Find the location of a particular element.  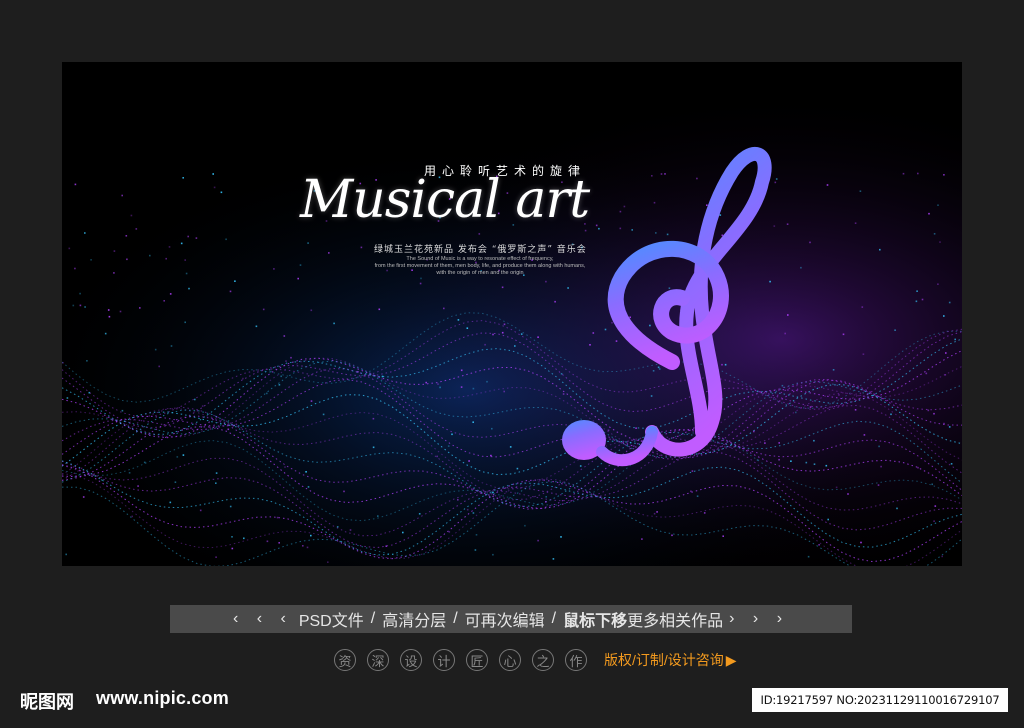

info-item: PSD文件 is located at coordinates (331, 621).